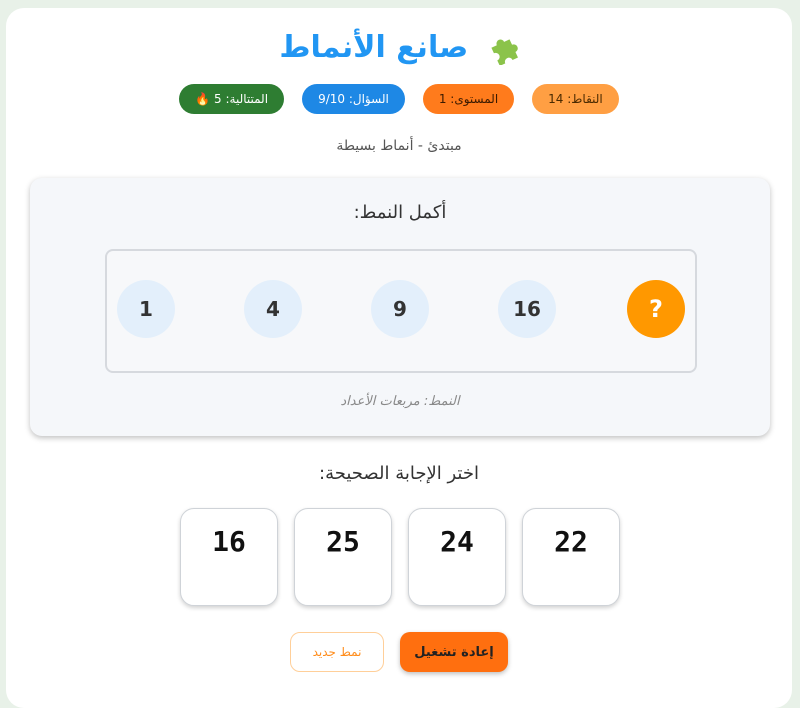  What do you see at coordinates (337, 652) in the screenshot?
I see `new-pattern-button: نمط جديد` at bounding box center [337, 652].